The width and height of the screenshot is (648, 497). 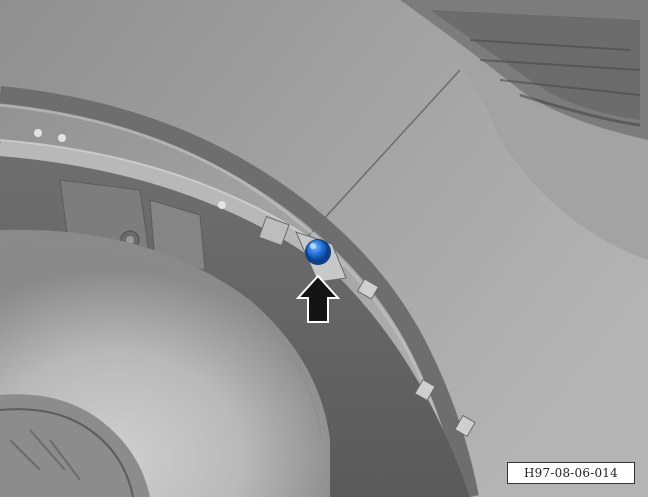 I want to click on figure-reference-code: H97-08-06-014, so click(x=571, y=473).